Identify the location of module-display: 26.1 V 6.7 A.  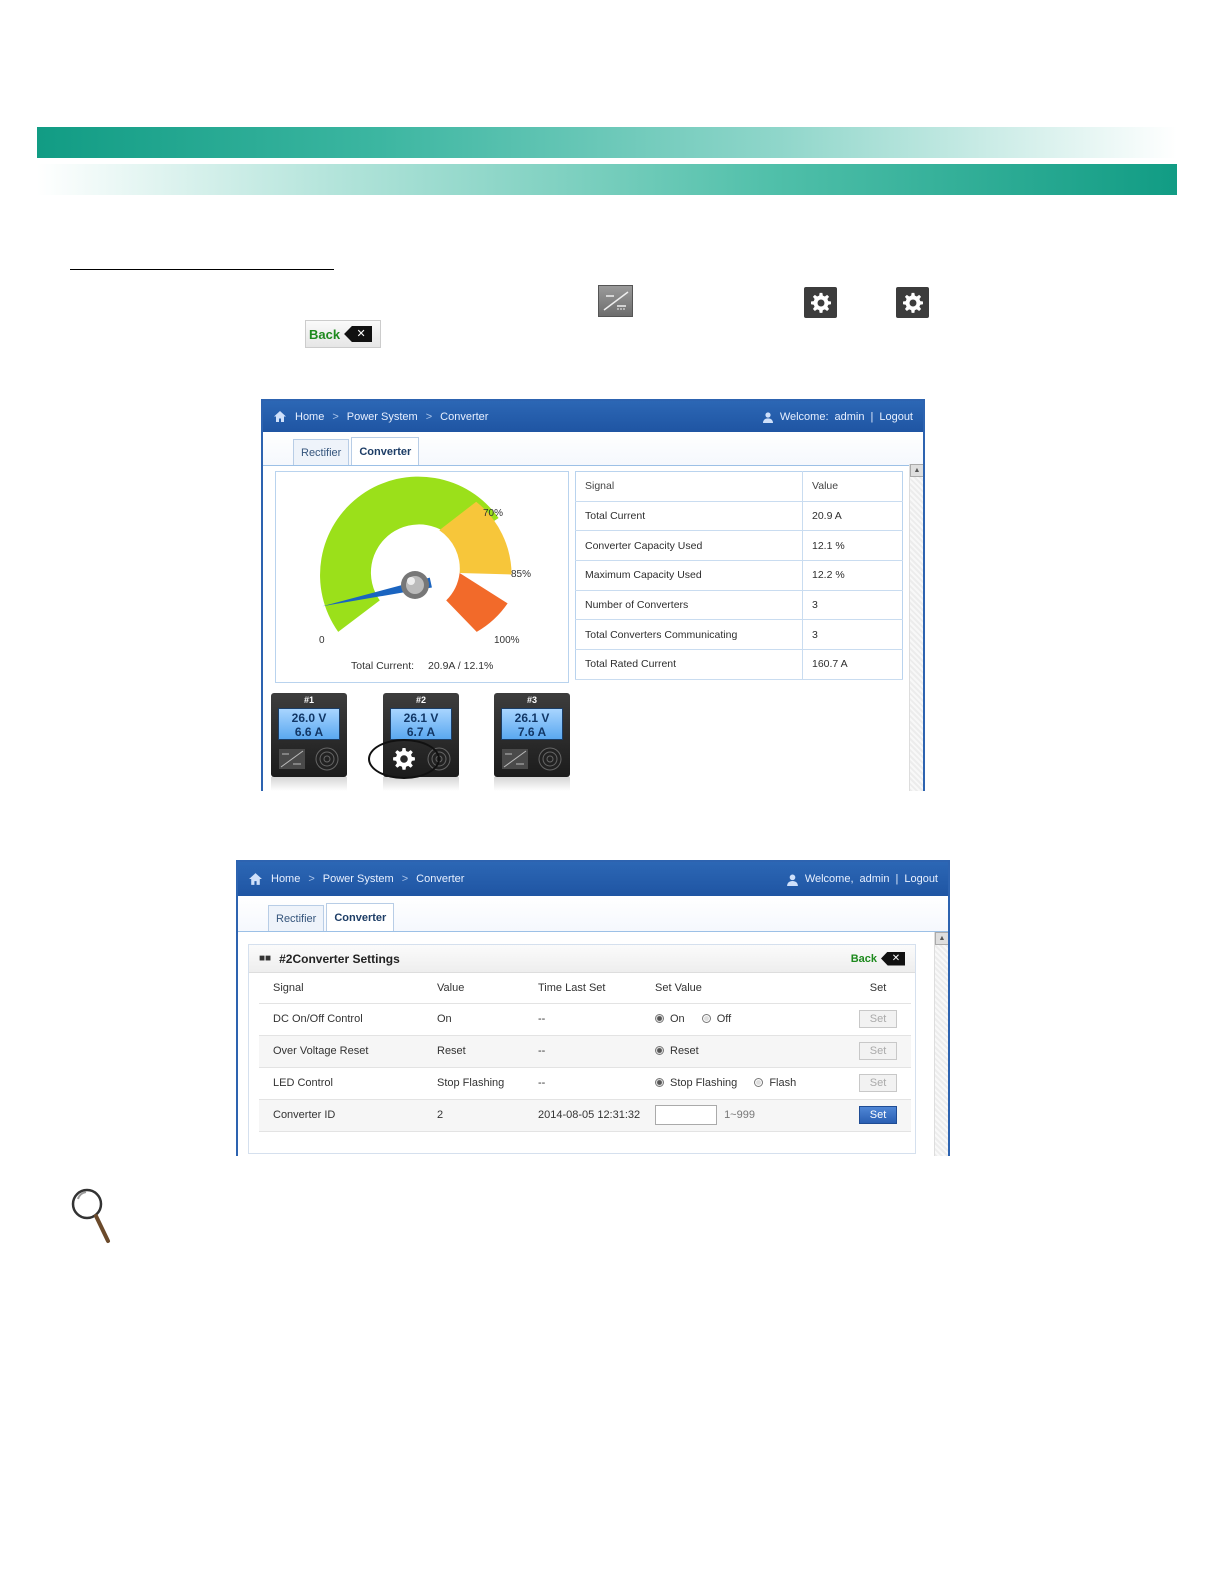
(421, 724).